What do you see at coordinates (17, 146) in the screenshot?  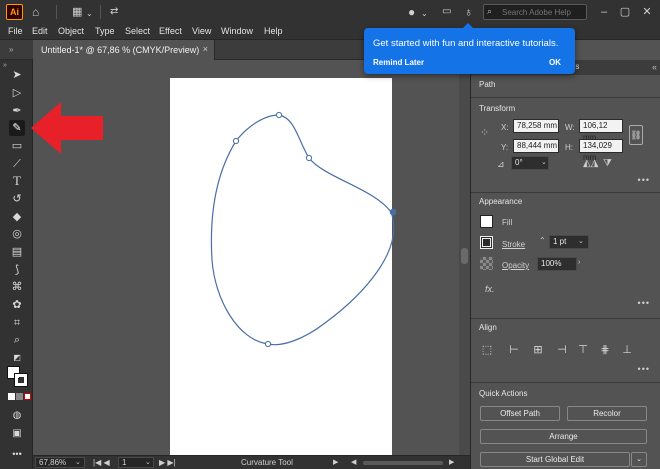 I see `rectangle-tool-icon: ▭` at bounding box center [17, 146].